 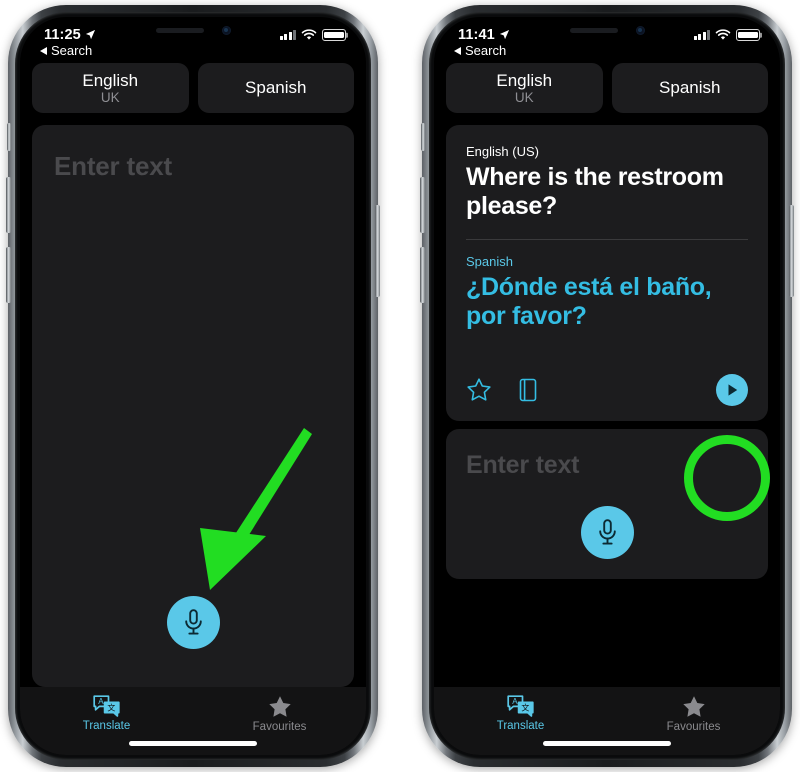 I want to click on status-bar-left: 11:41, so click(x=484, y=35).